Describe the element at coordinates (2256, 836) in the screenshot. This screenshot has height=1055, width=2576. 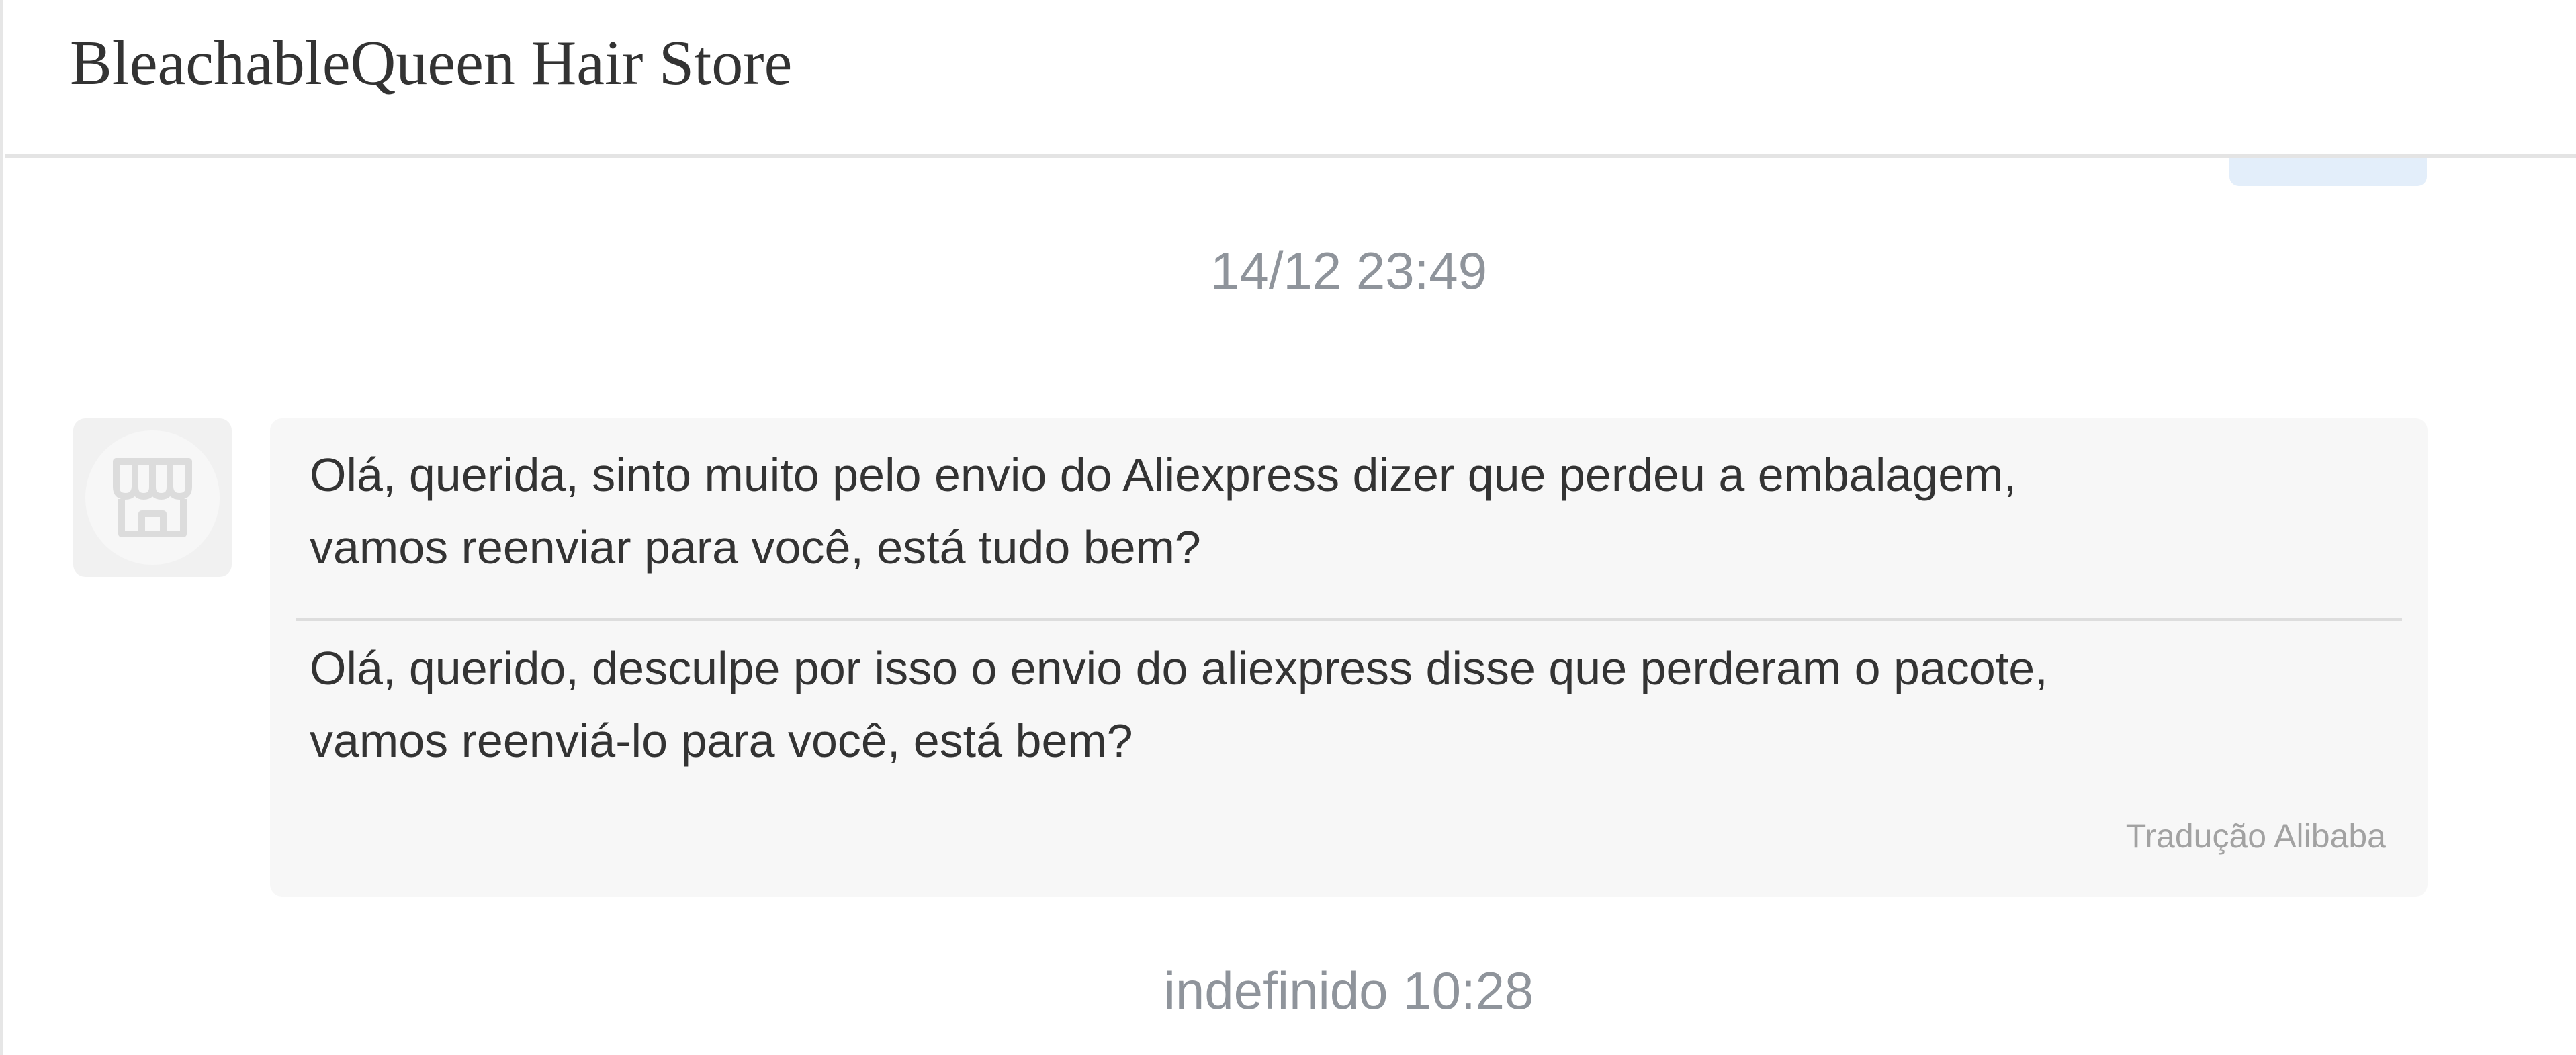
I see `translation-source-label: Tradução Alibaba` at that location.